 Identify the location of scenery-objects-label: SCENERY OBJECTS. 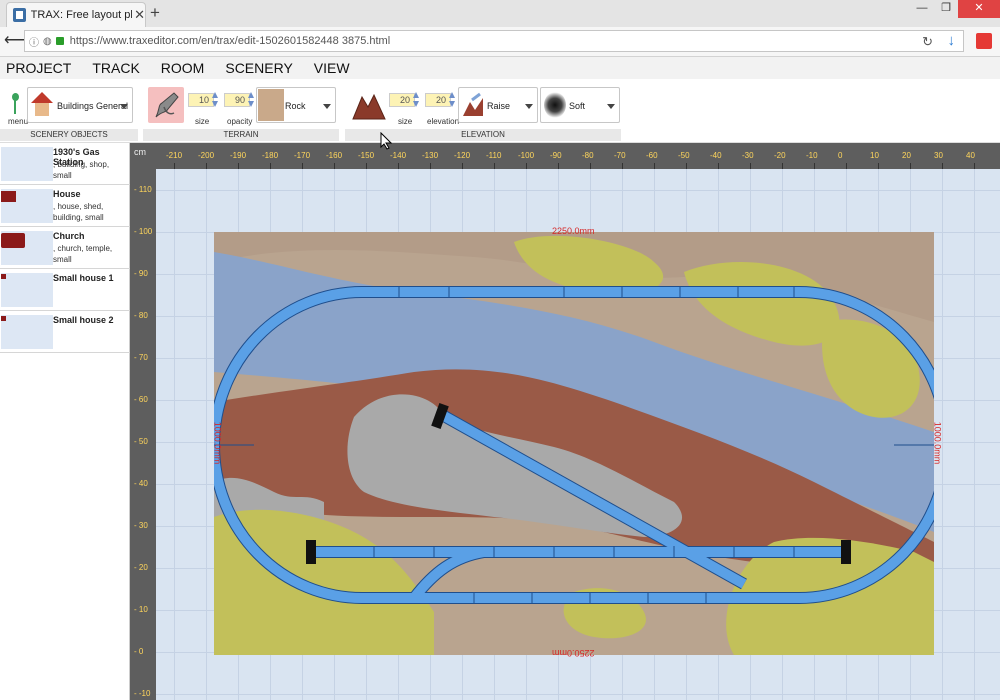
(69, 135).